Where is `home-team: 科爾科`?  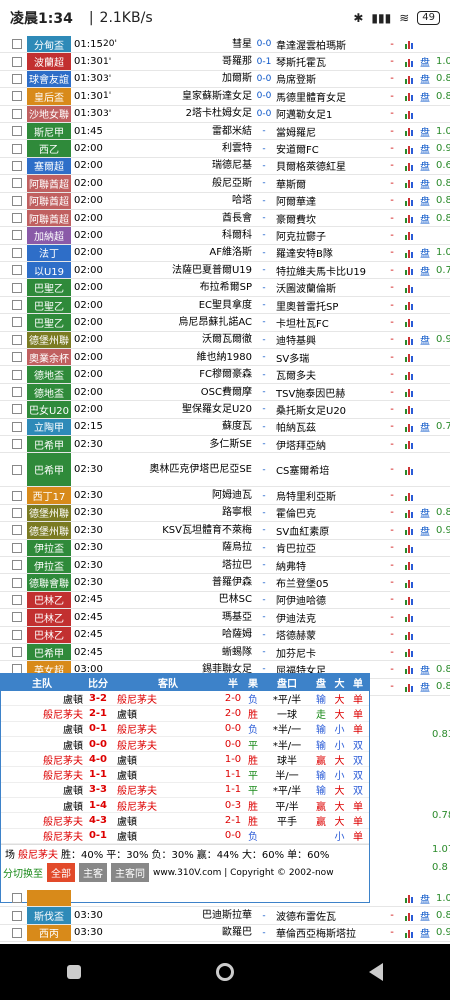 home-team: 科爾科 is located at coordinates (187, 235).